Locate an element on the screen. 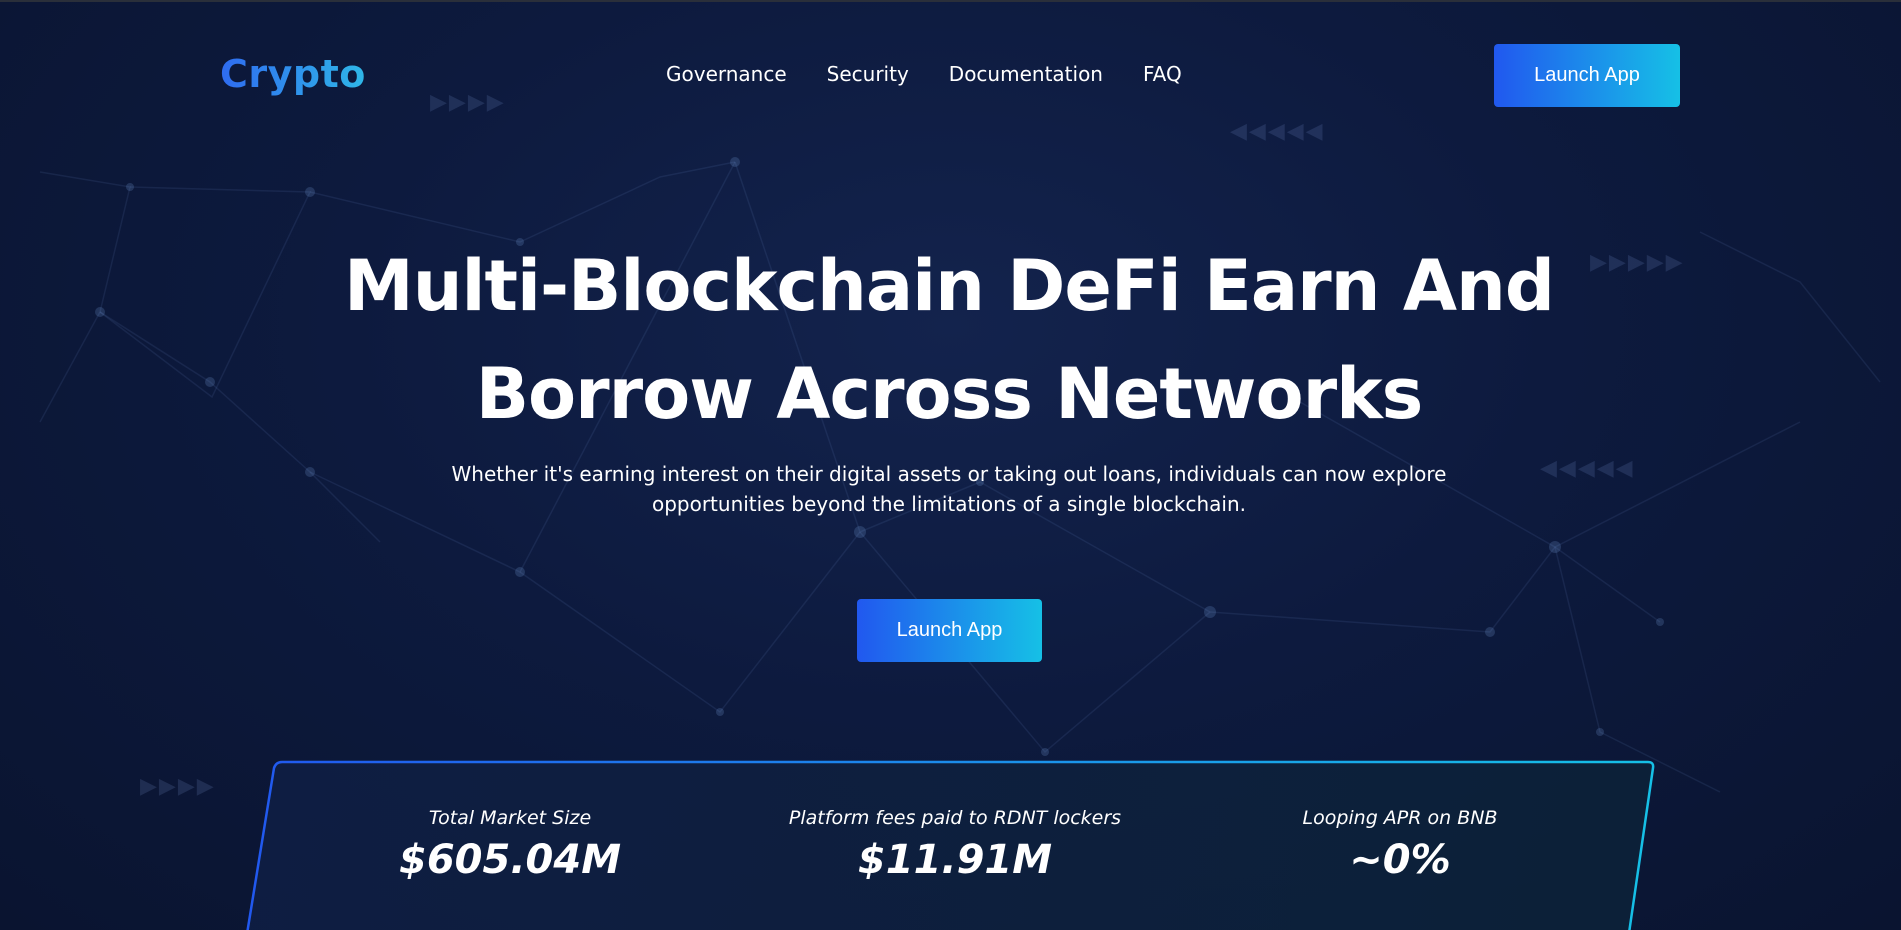 The width and height of the screenshot is (1901, 930). hero-launch-app-button: Launch App is located at coordinates (949, 630).